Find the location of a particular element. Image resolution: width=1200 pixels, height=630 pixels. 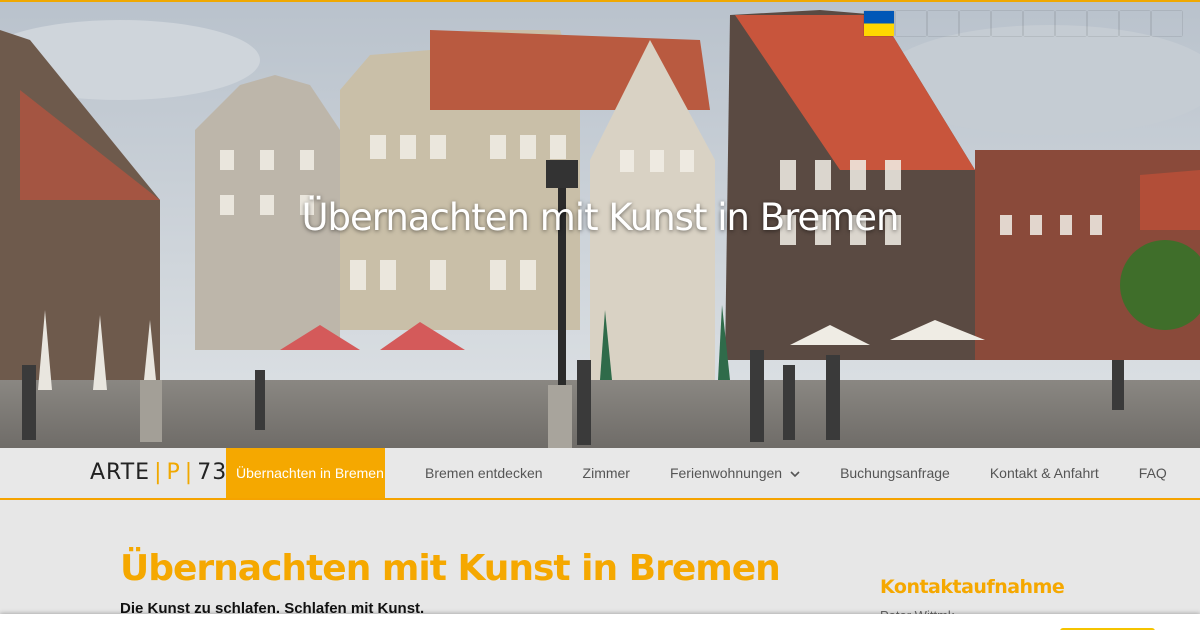

chevron-down-icon is located at coordinates (795, 473).